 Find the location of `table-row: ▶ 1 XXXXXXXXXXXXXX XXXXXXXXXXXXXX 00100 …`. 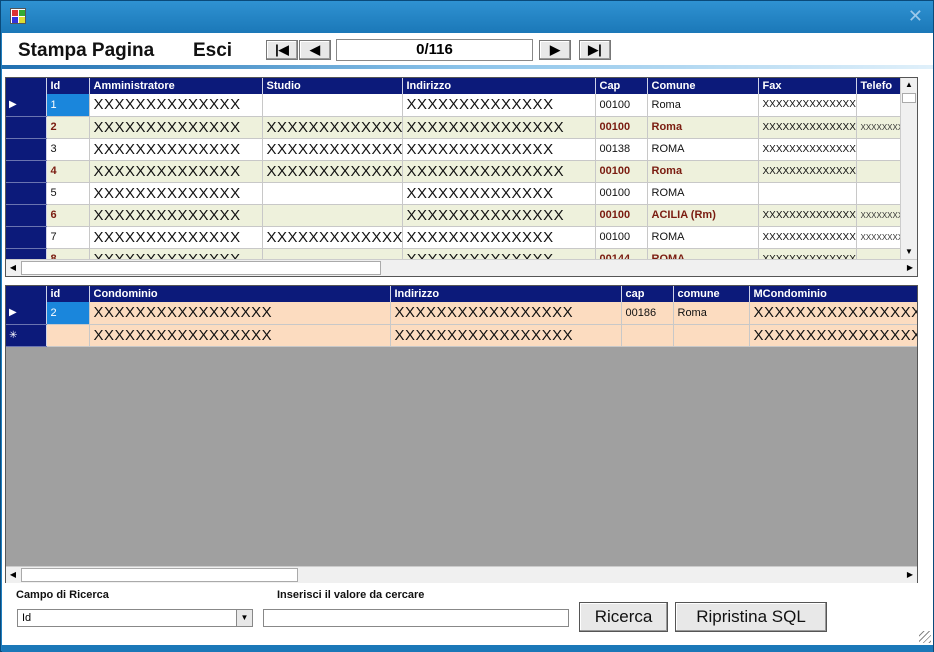

table-row: ▶ 1 XXXXXXXXXXXXXX XXXXXXXXXXXXXX 00100 … is located at coordinates (456, 105).